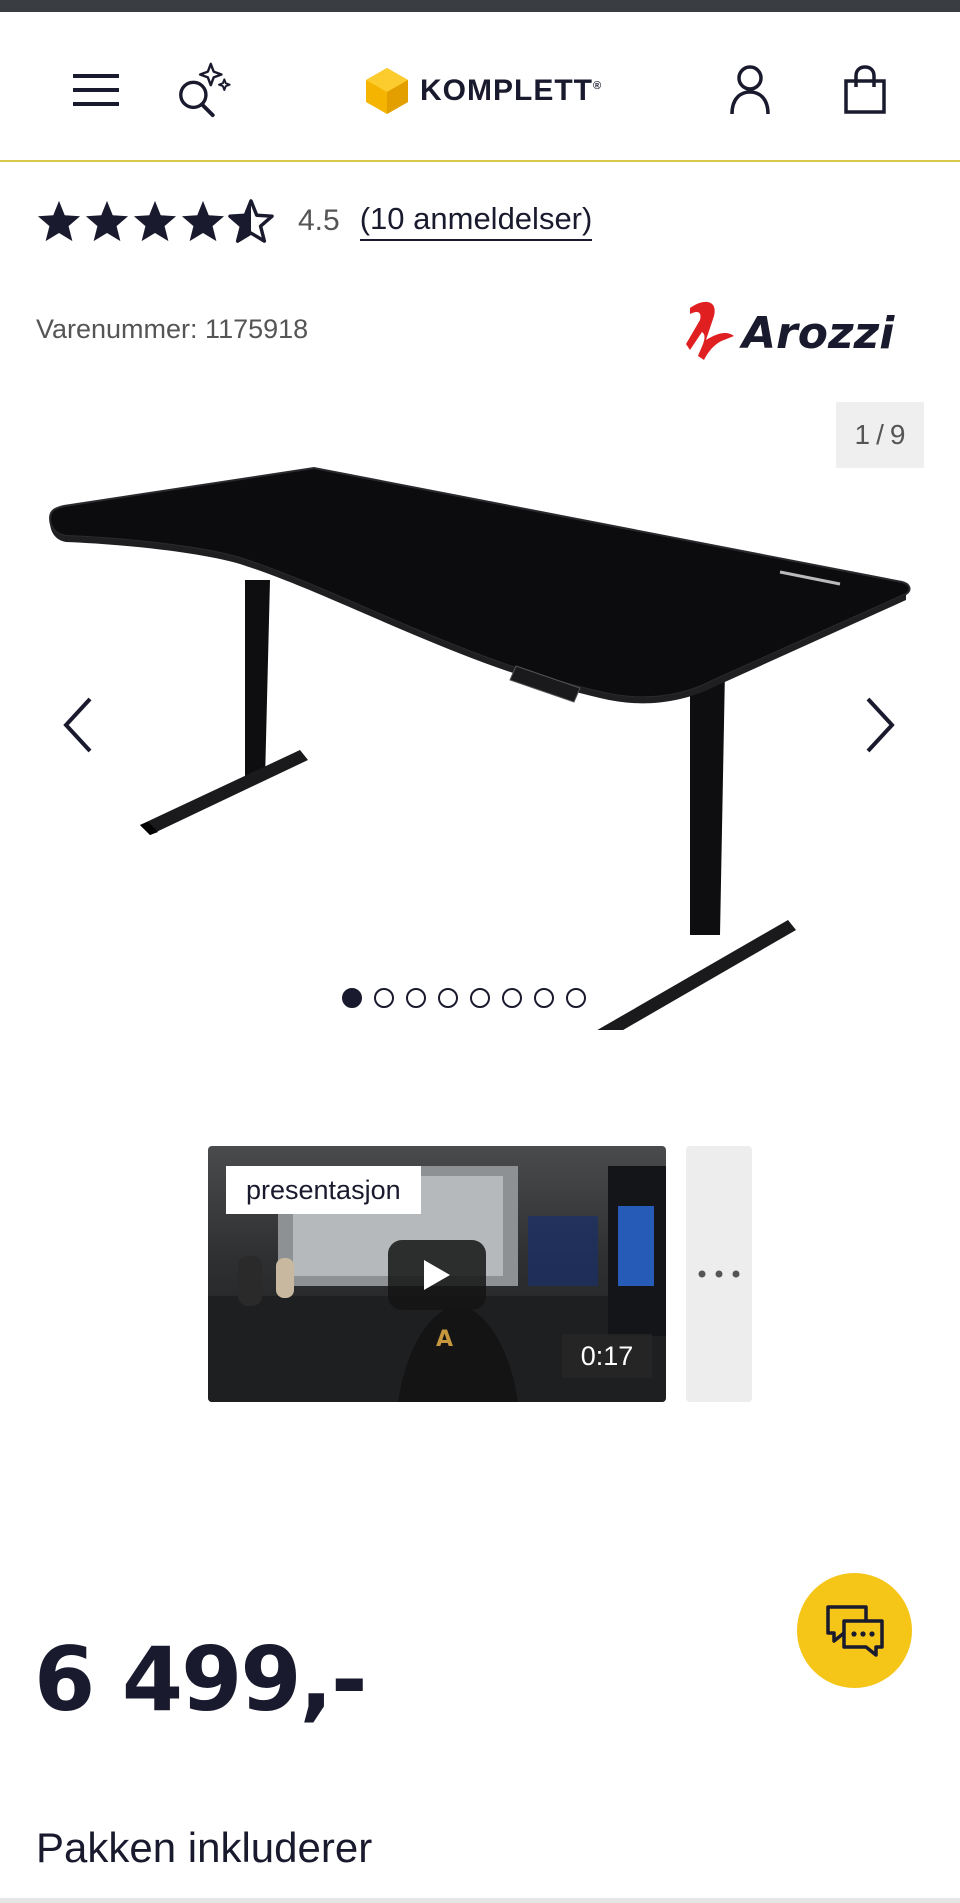 This screenshot has height=1903, width=960. I want to click on gallery-prev-button, so click(78, 725).